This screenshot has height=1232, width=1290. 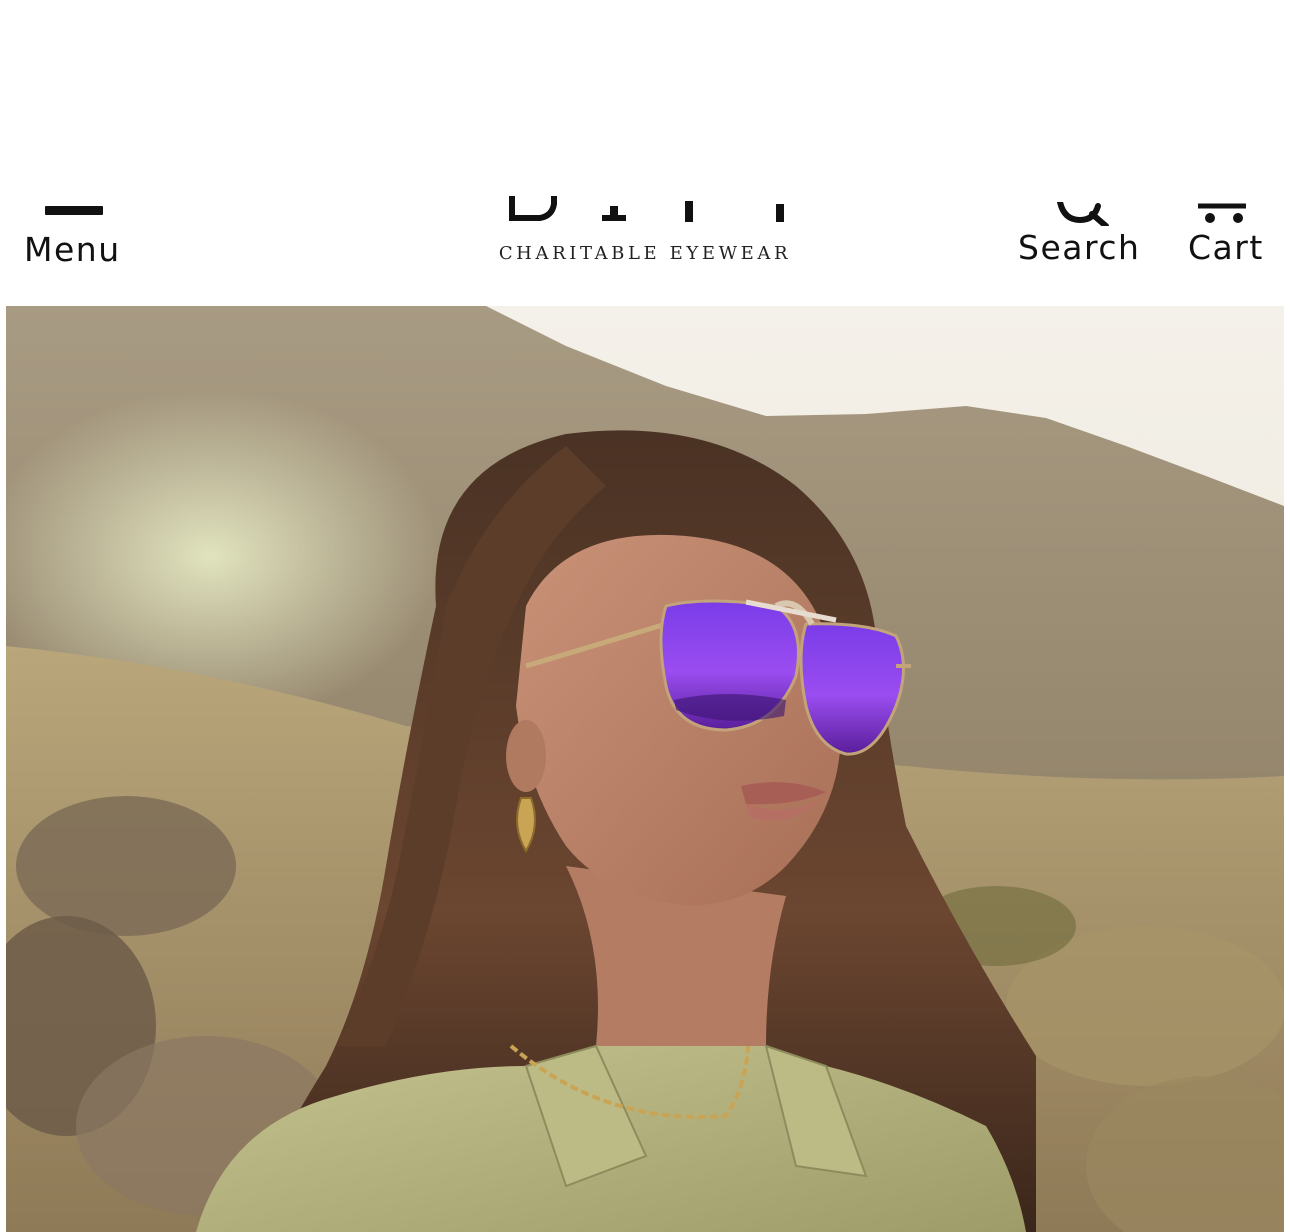 I want to click on cart-button: Cart, so click(x=1230, y=234).